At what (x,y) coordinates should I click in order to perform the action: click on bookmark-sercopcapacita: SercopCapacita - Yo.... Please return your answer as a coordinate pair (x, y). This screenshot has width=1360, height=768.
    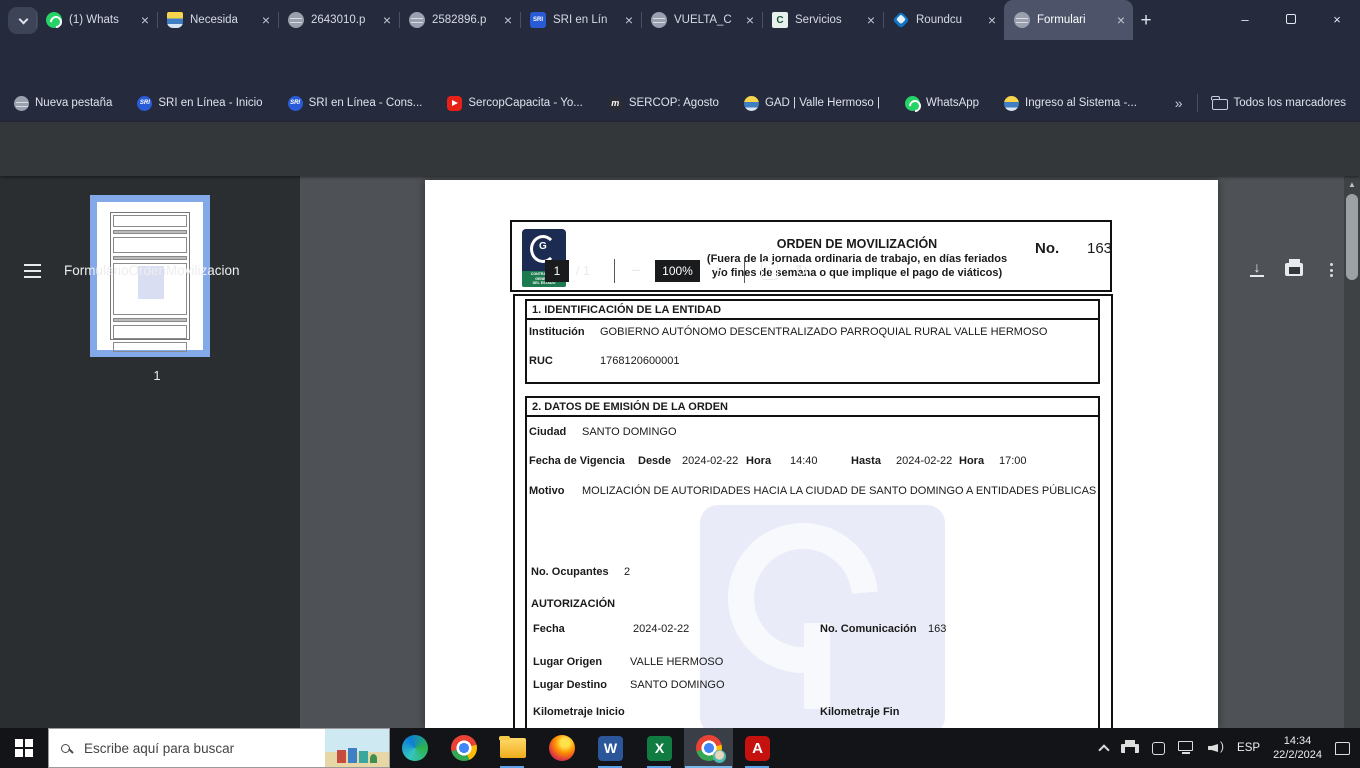
    Looking at the image, I should click on (515, 103).